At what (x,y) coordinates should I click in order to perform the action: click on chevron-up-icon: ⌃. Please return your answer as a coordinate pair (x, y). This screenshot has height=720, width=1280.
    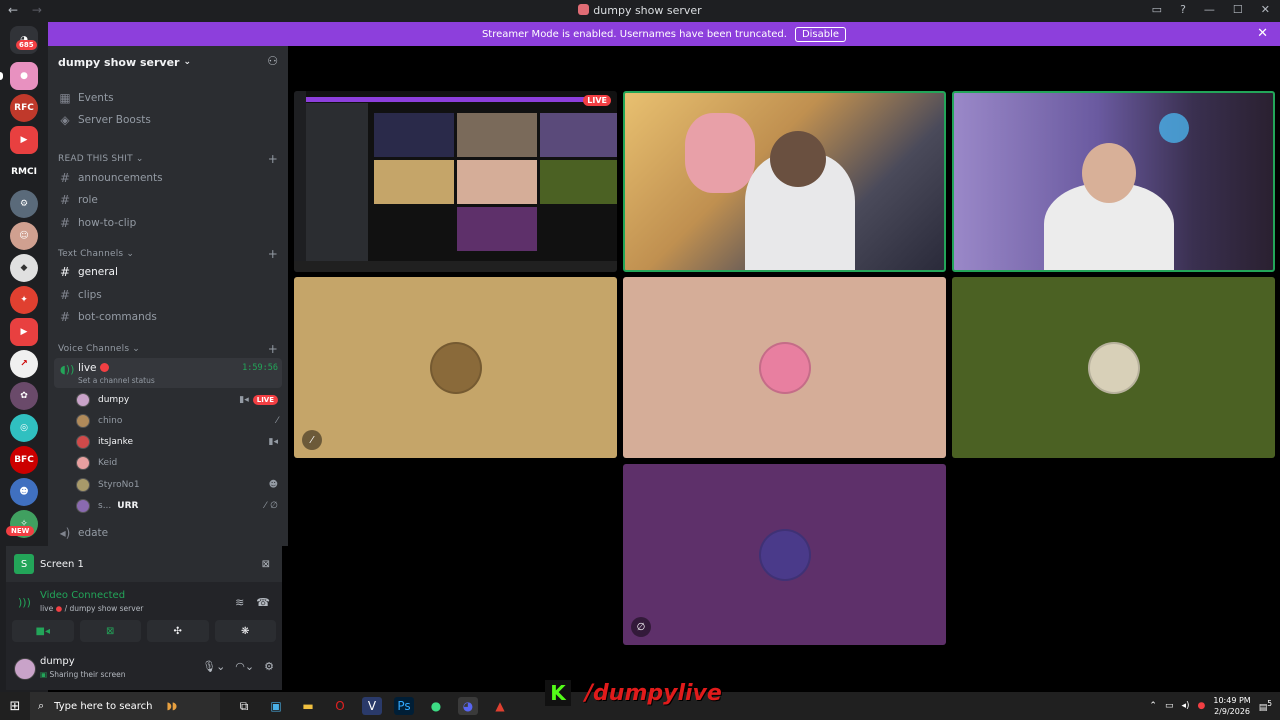
    Looking at the image, I should click on (1153, 706).